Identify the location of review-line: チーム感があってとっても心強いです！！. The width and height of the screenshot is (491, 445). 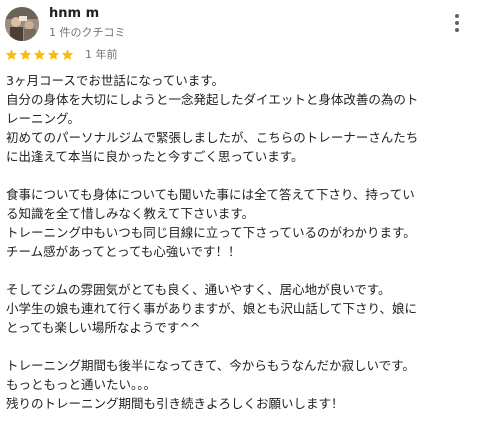
(123, 251).